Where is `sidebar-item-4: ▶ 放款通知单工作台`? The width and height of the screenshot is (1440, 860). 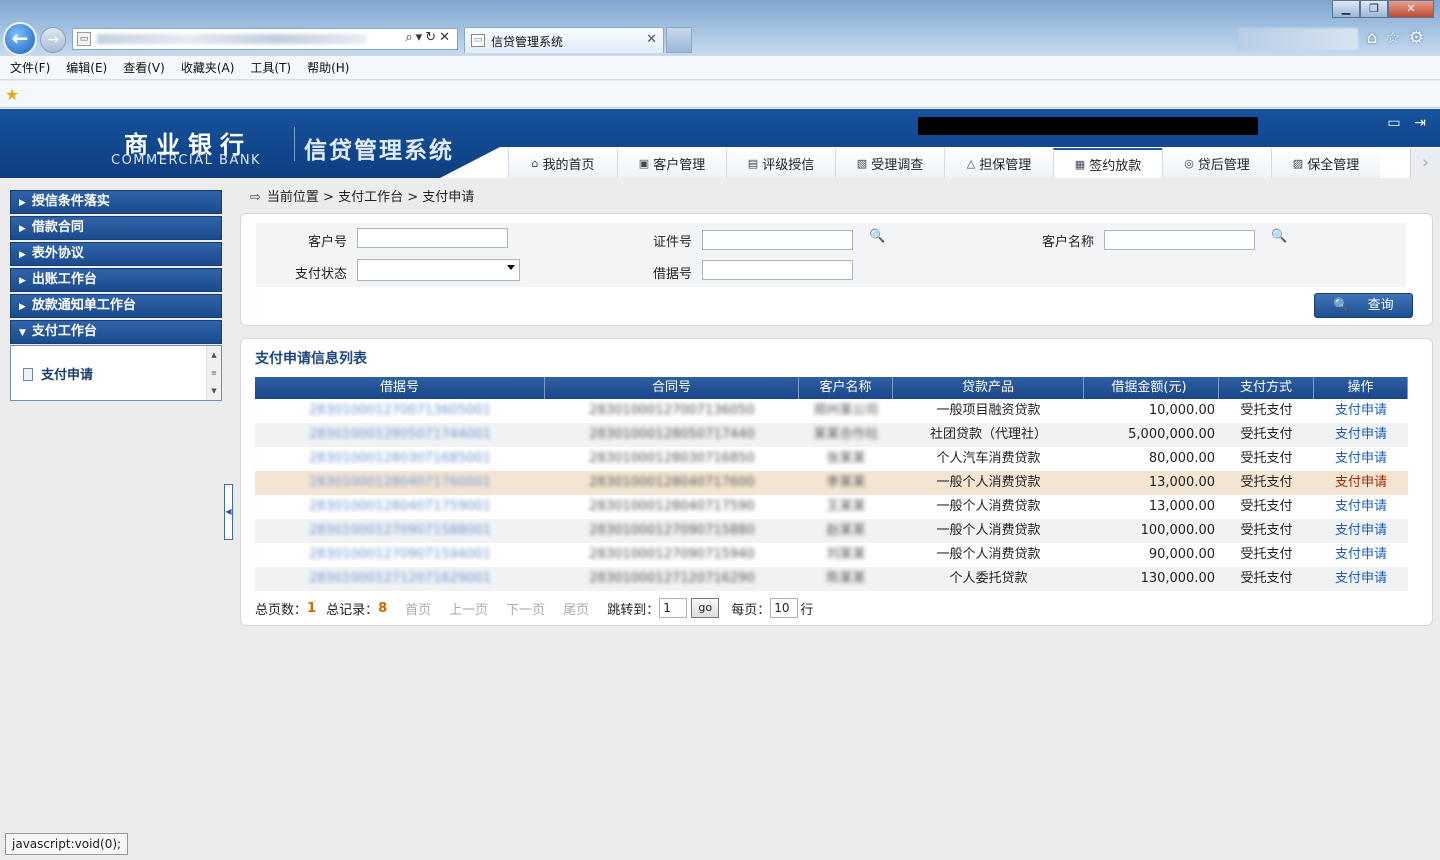
sidebar-item-4: ▶ 放款通知单工作台 is located at coordinates (116, 306).